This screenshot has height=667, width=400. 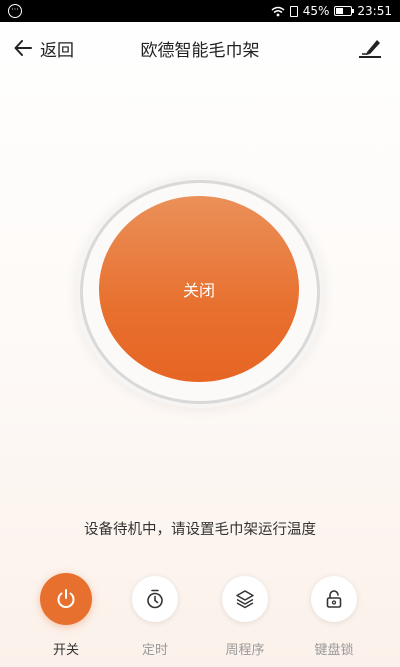 What do you see at coordinates (331, 11) in the screenshot?
I see `status-indicators: 45% 23:51` at bounding box center [331, 11].